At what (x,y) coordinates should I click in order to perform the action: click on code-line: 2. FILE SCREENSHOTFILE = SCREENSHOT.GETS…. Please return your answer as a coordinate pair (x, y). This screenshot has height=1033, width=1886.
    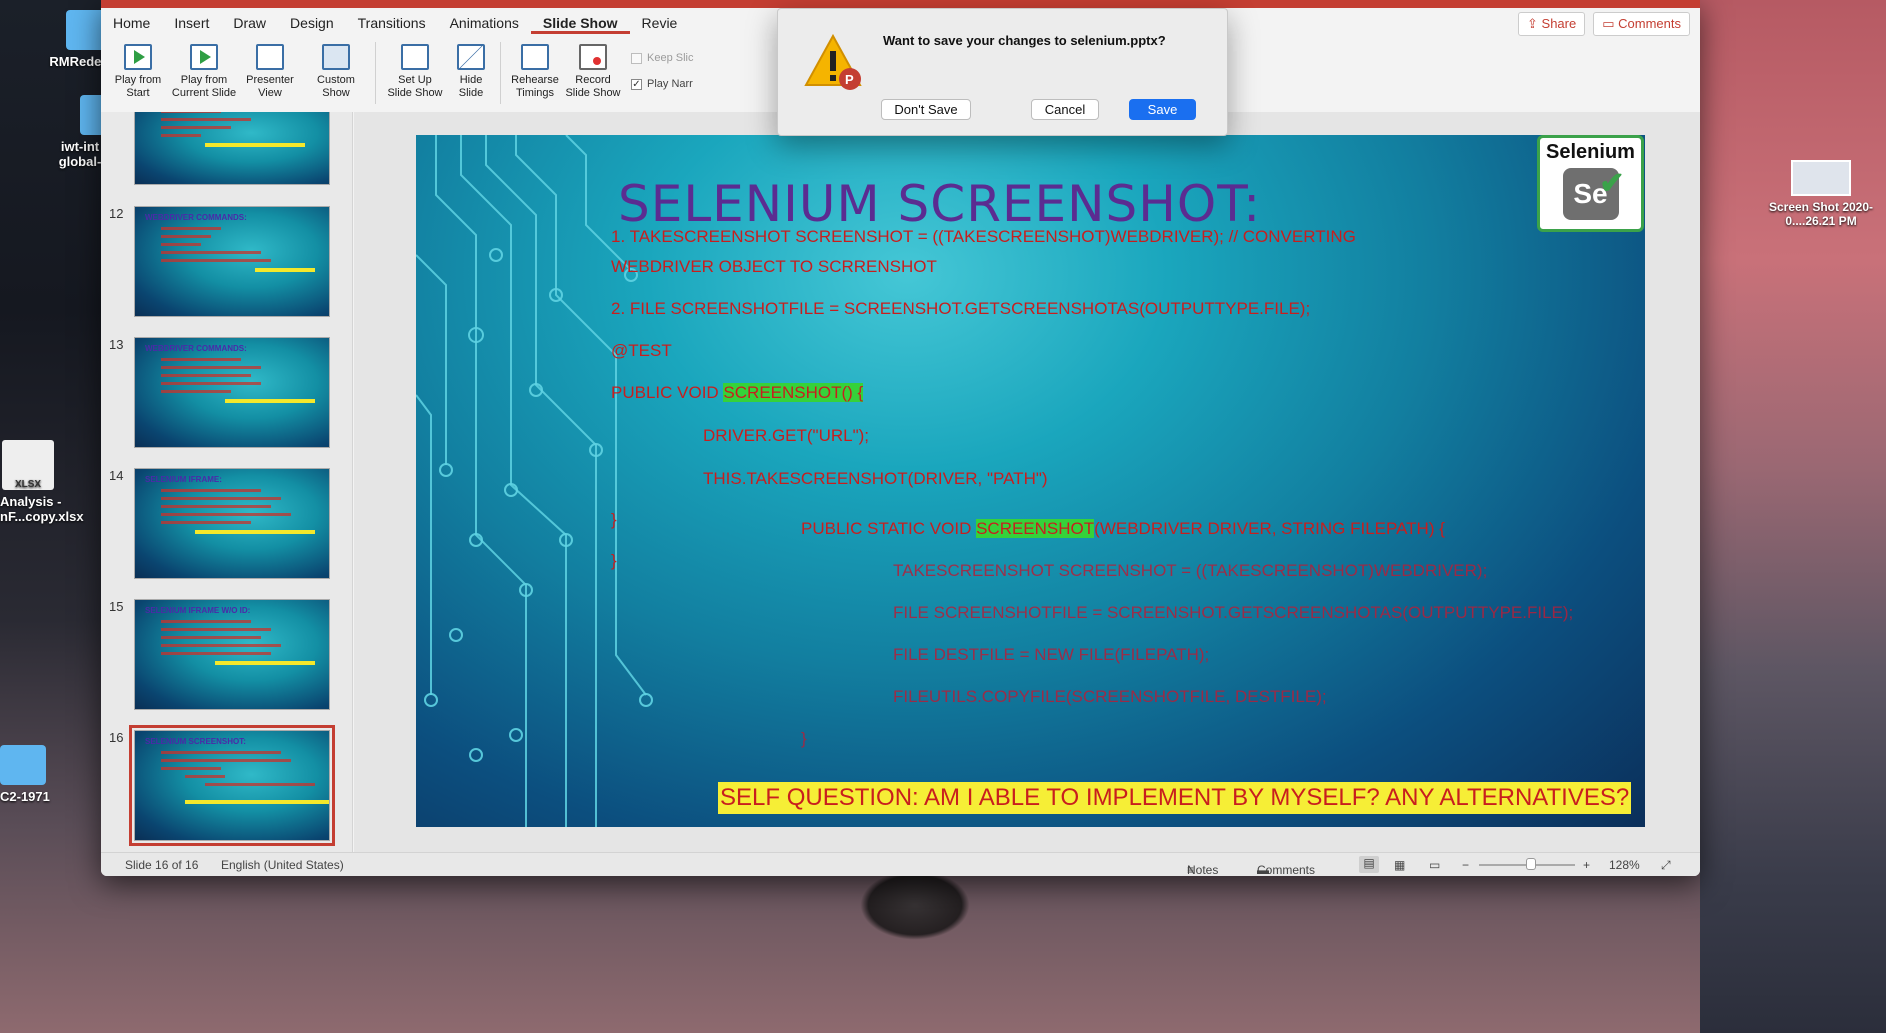
    Looking at the image, I should click on (961, 308).